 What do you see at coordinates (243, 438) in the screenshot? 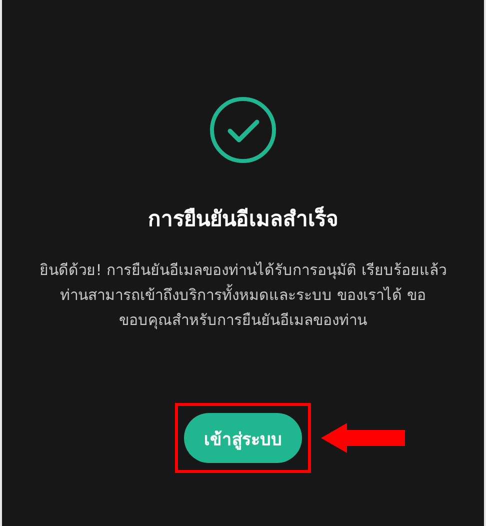
I see `login-button: เข้าสู่ระบบ` at bounding box center [243, 438].